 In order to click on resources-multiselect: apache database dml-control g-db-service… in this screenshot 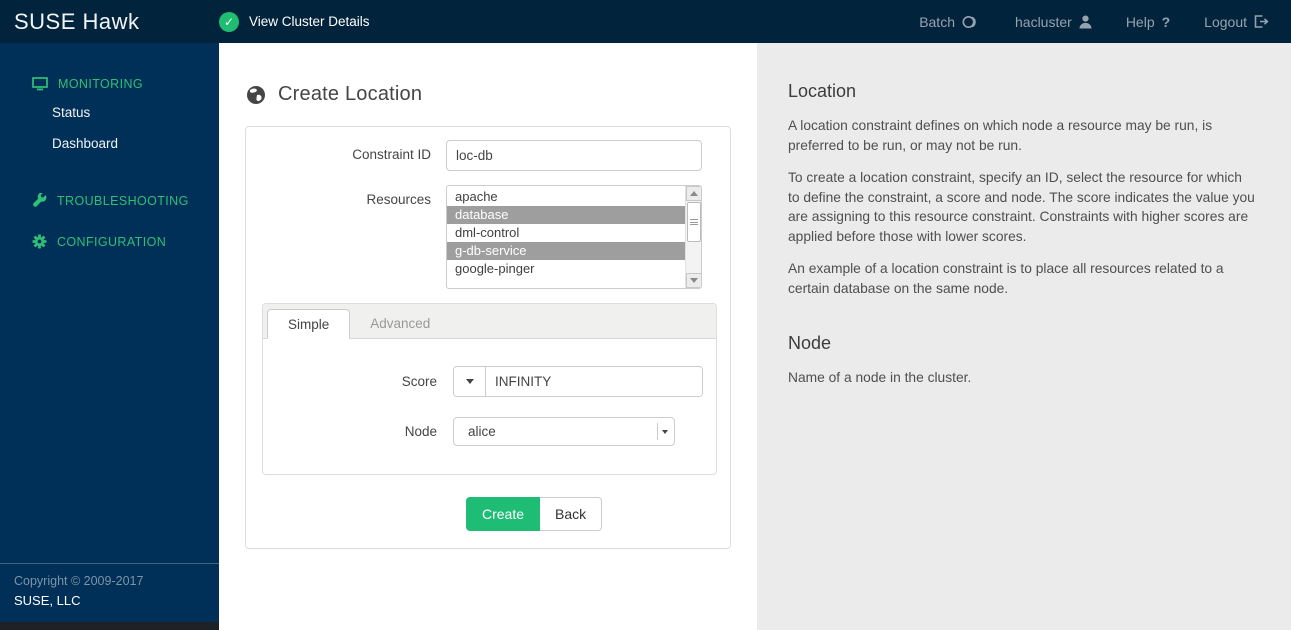, I will do `click(574, 237)`.